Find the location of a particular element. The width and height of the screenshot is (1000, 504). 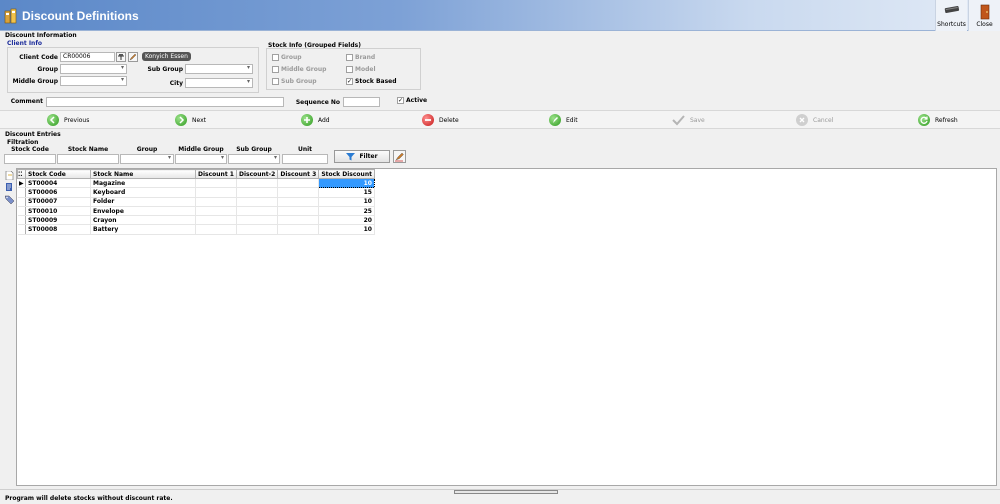

table-row: ▶ ST00004 Magazine 10 is located at coordinates (196, 183).